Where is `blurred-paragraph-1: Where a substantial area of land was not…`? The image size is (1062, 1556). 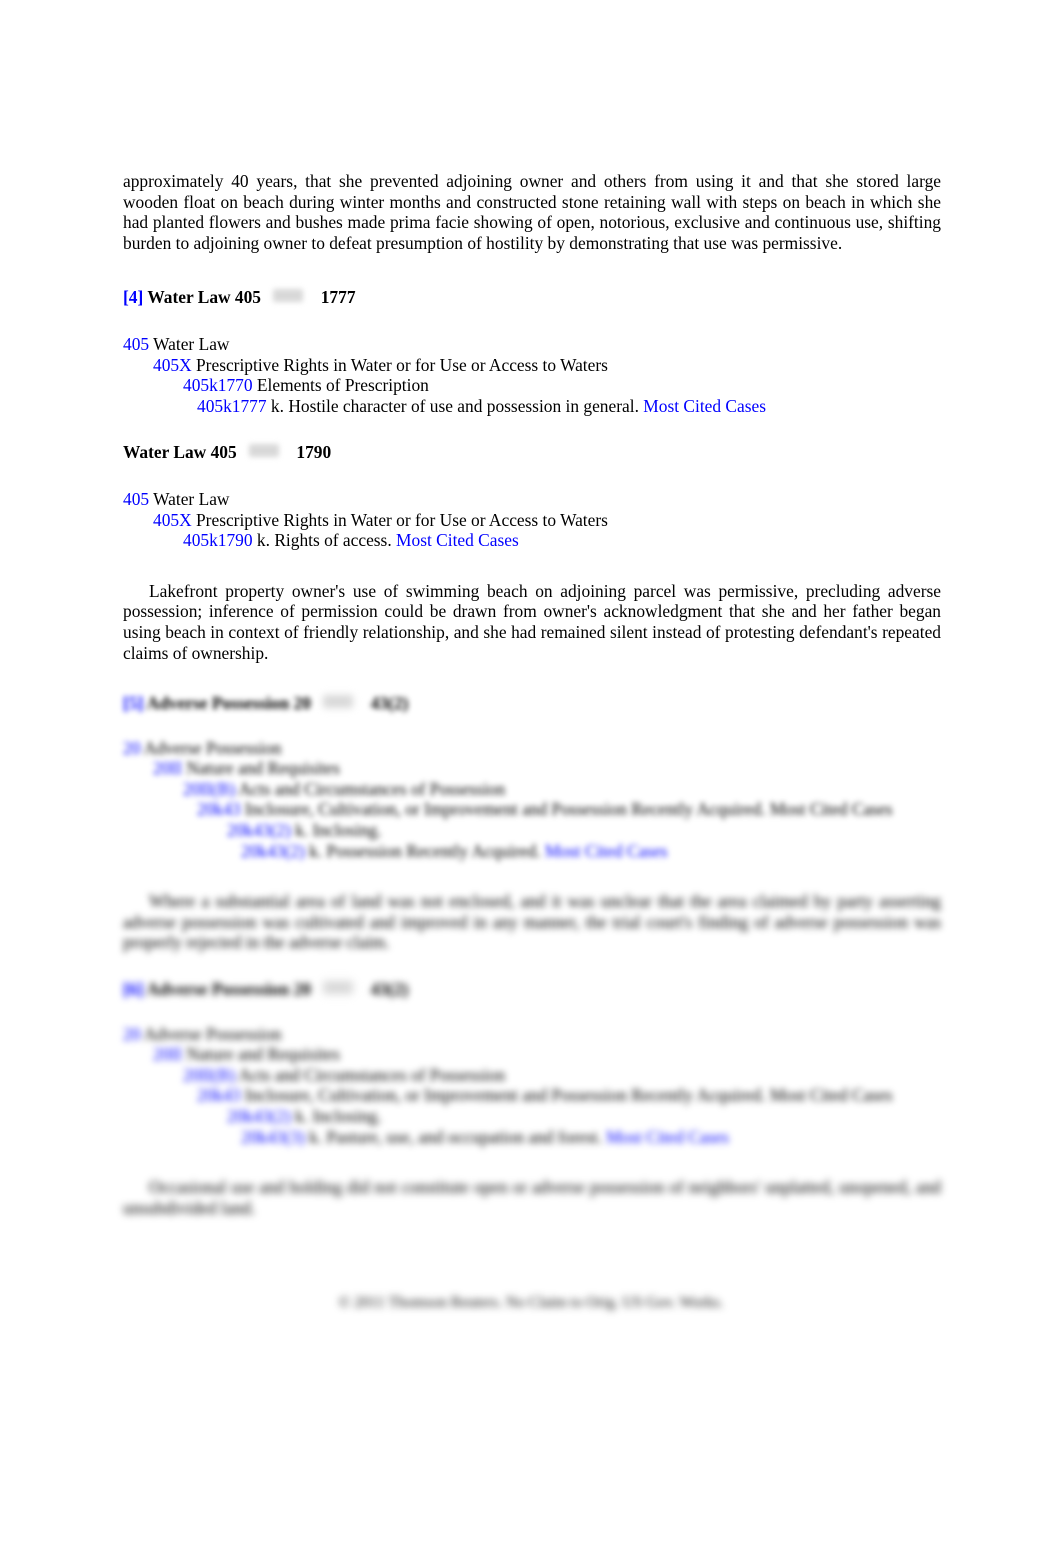 blurred-paragraph-1: Where a substantial area of land was not… is located at coordinates (532, 922).